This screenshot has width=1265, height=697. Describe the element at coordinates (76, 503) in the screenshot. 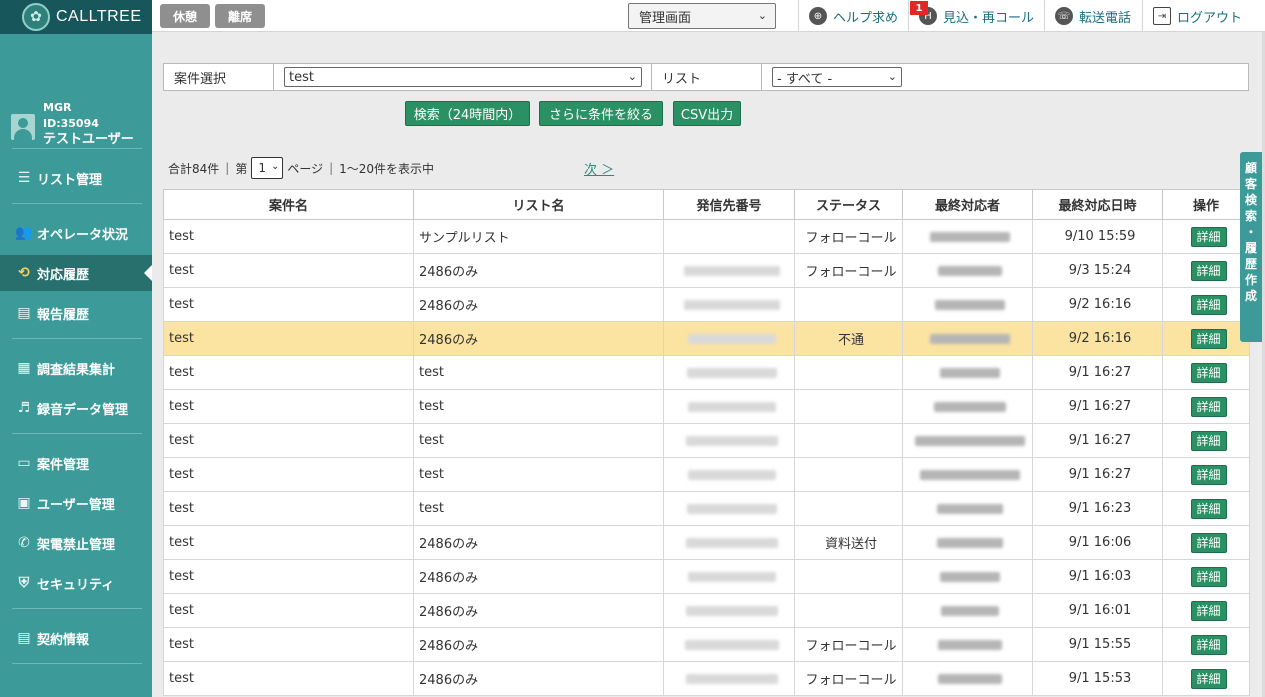

I see `sidebar-item: ▣ ユーザー管理` at that location.